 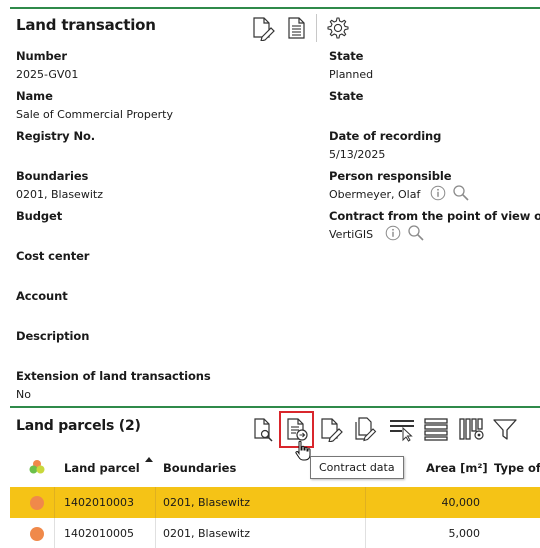 I want to click on column-header-boundaries: Boundaries, so click(x=199, y=468).